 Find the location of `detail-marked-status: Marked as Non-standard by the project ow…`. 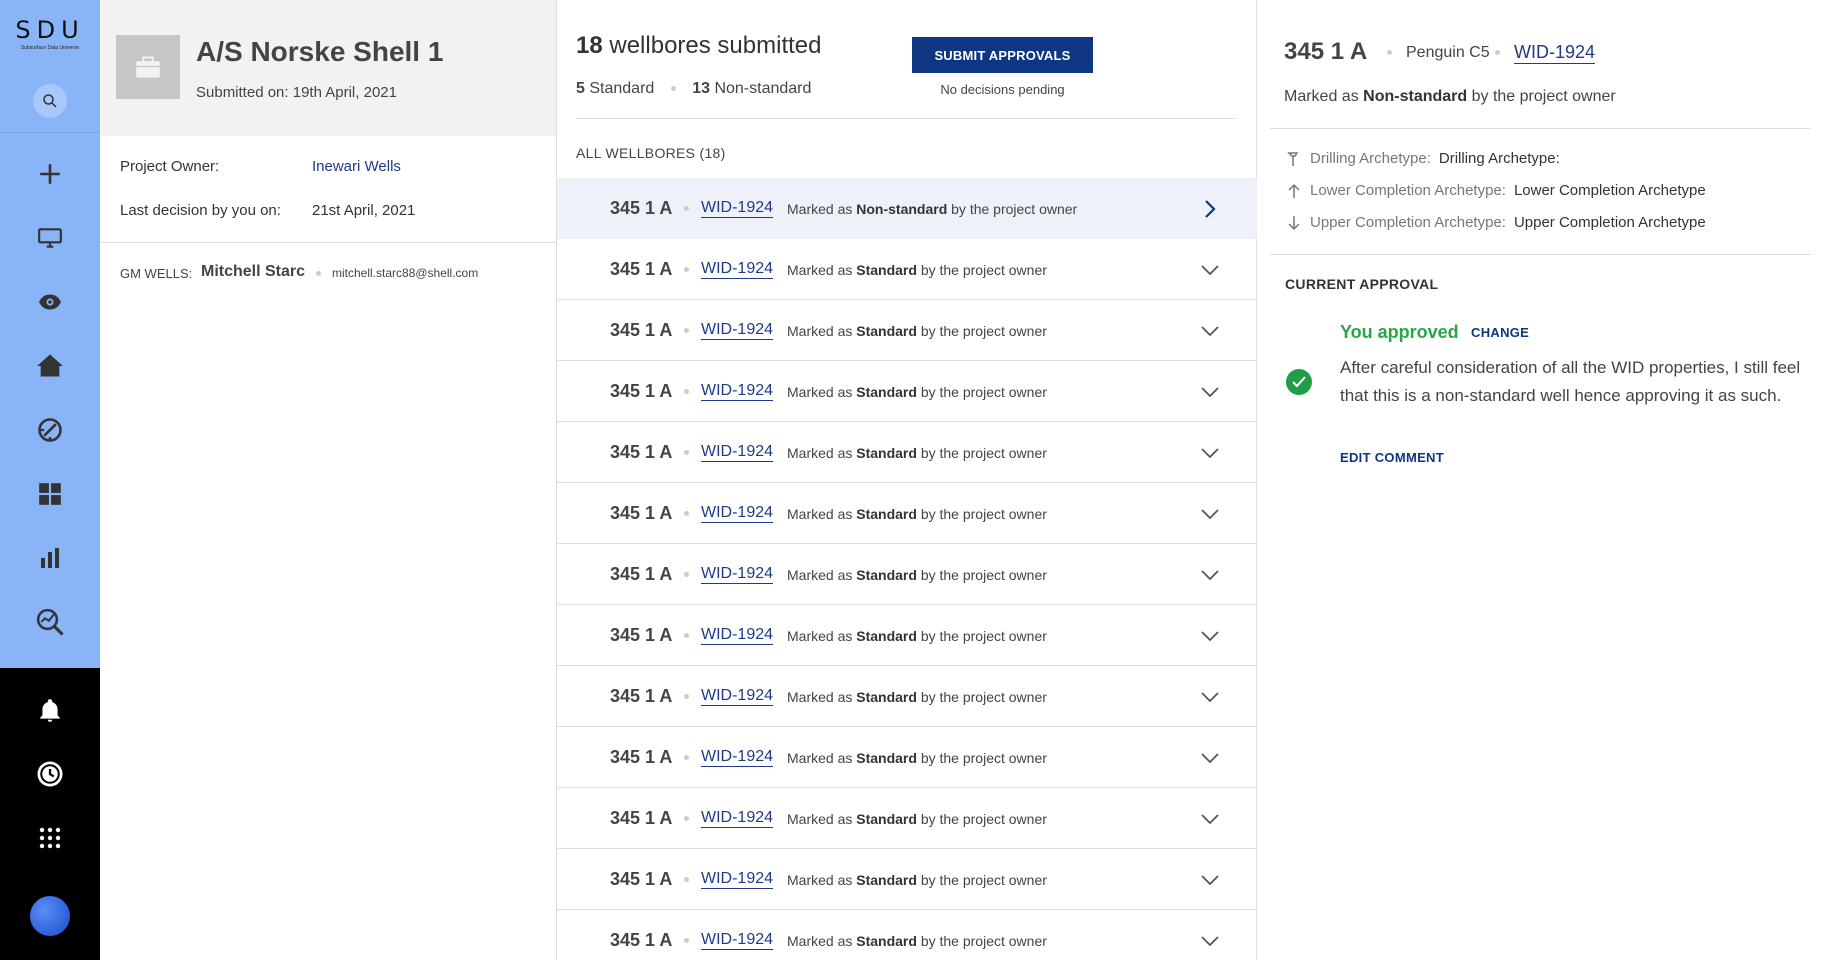

detail-marked-status: Marked as Non-standard by the project ow… is located at coordinates (1450, 97).